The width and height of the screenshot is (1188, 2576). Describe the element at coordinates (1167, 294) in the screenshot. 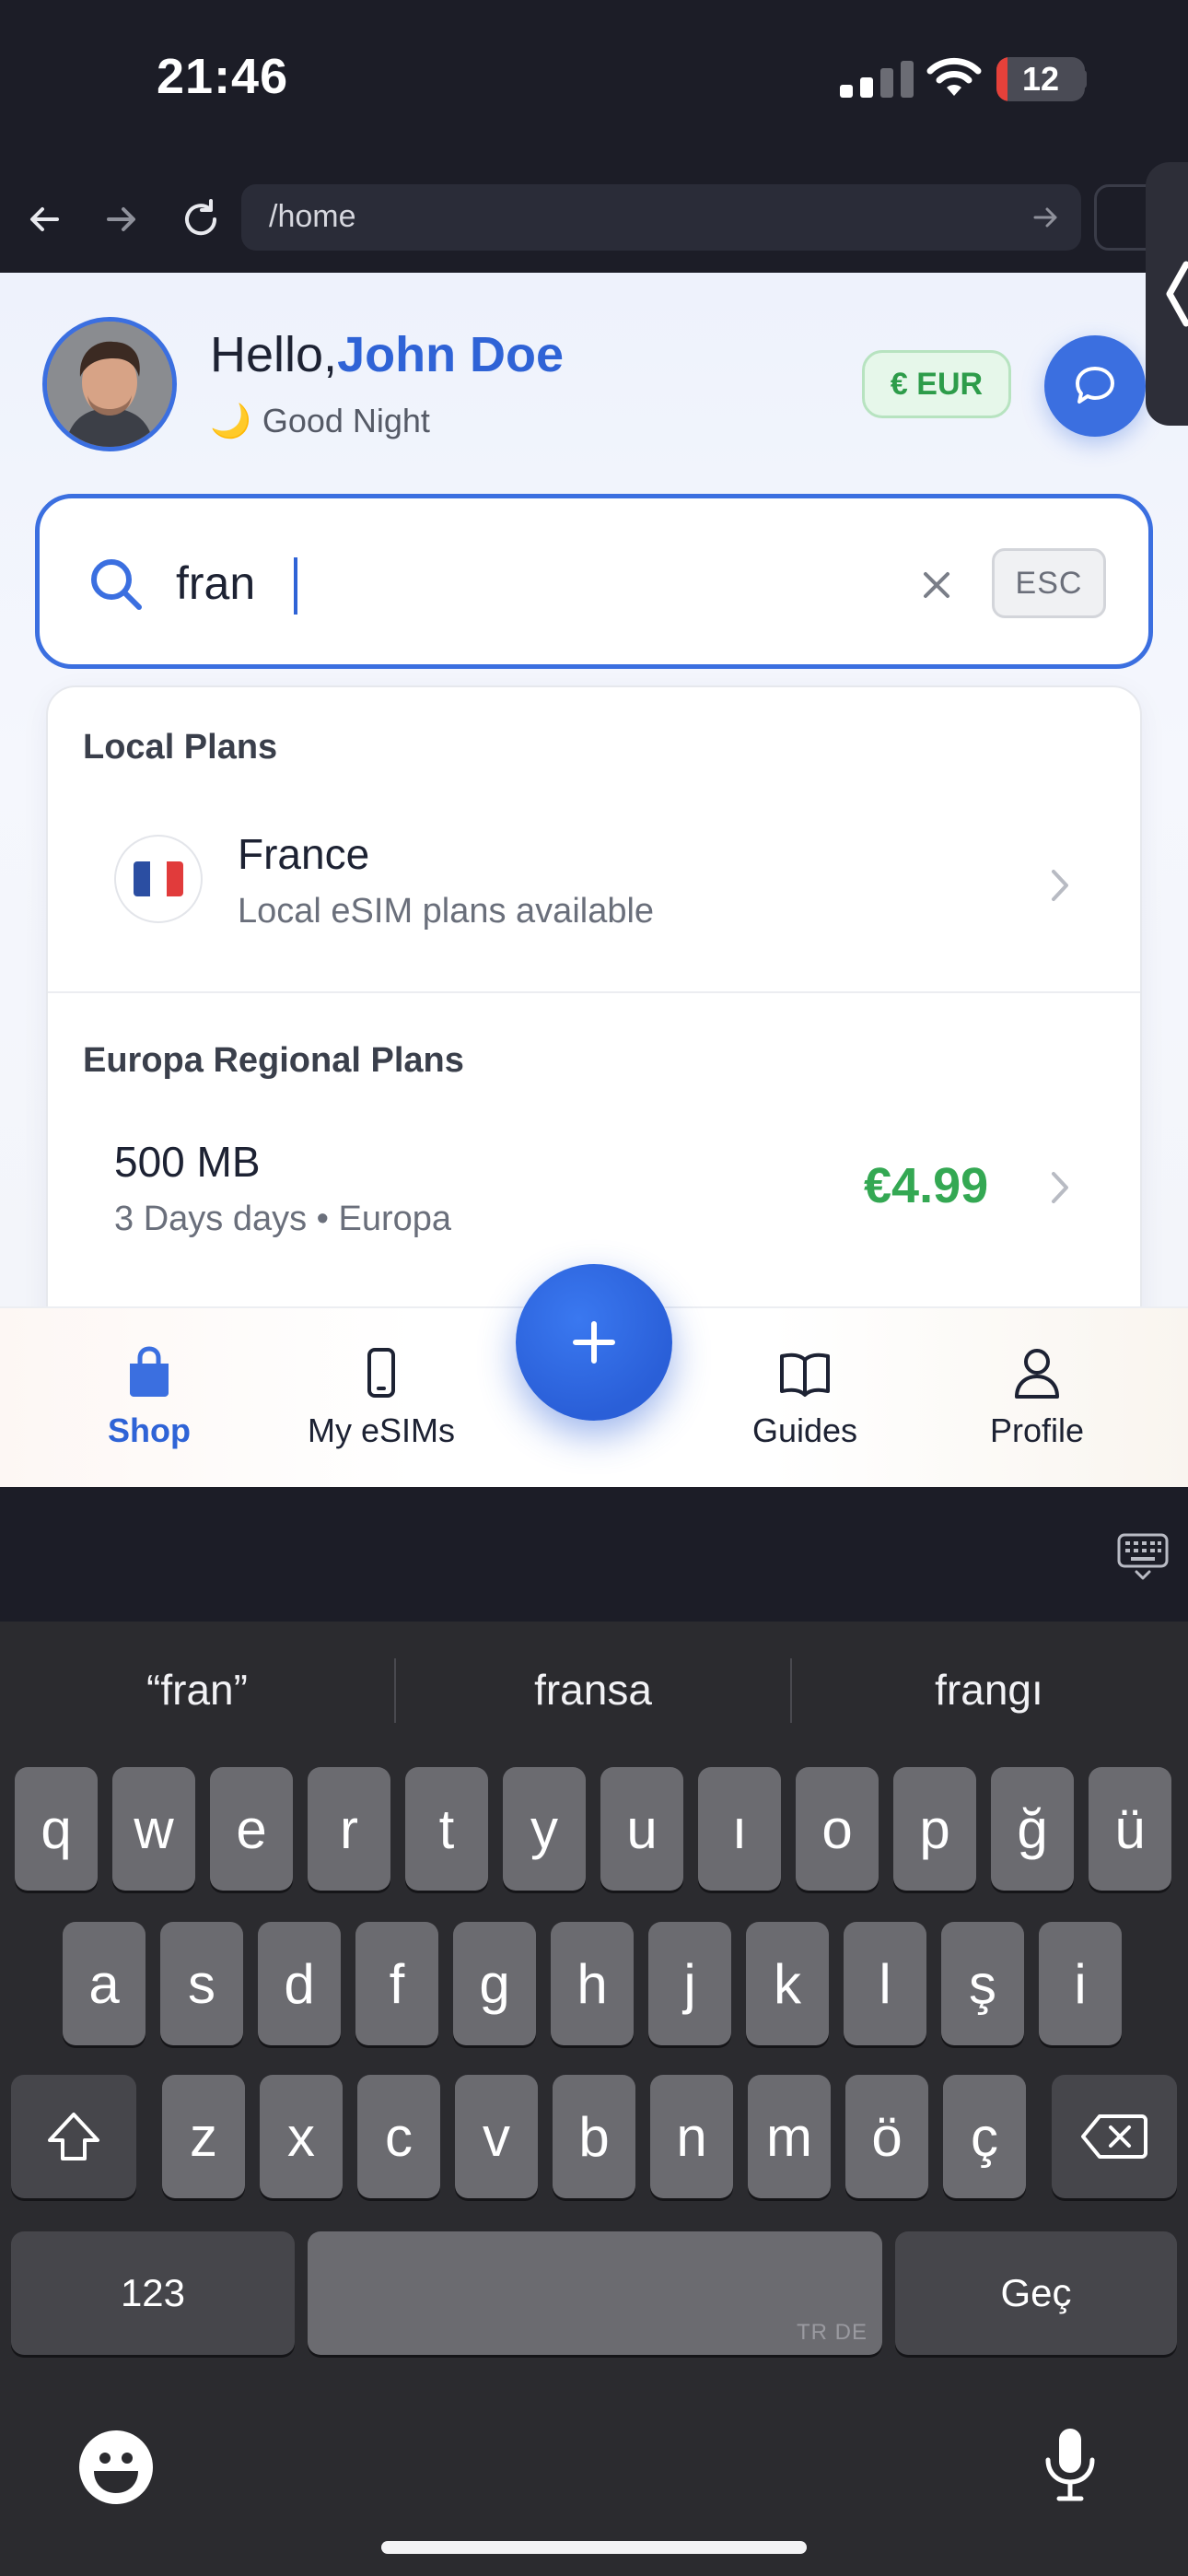

I see `side-drawer-handle` at that location.